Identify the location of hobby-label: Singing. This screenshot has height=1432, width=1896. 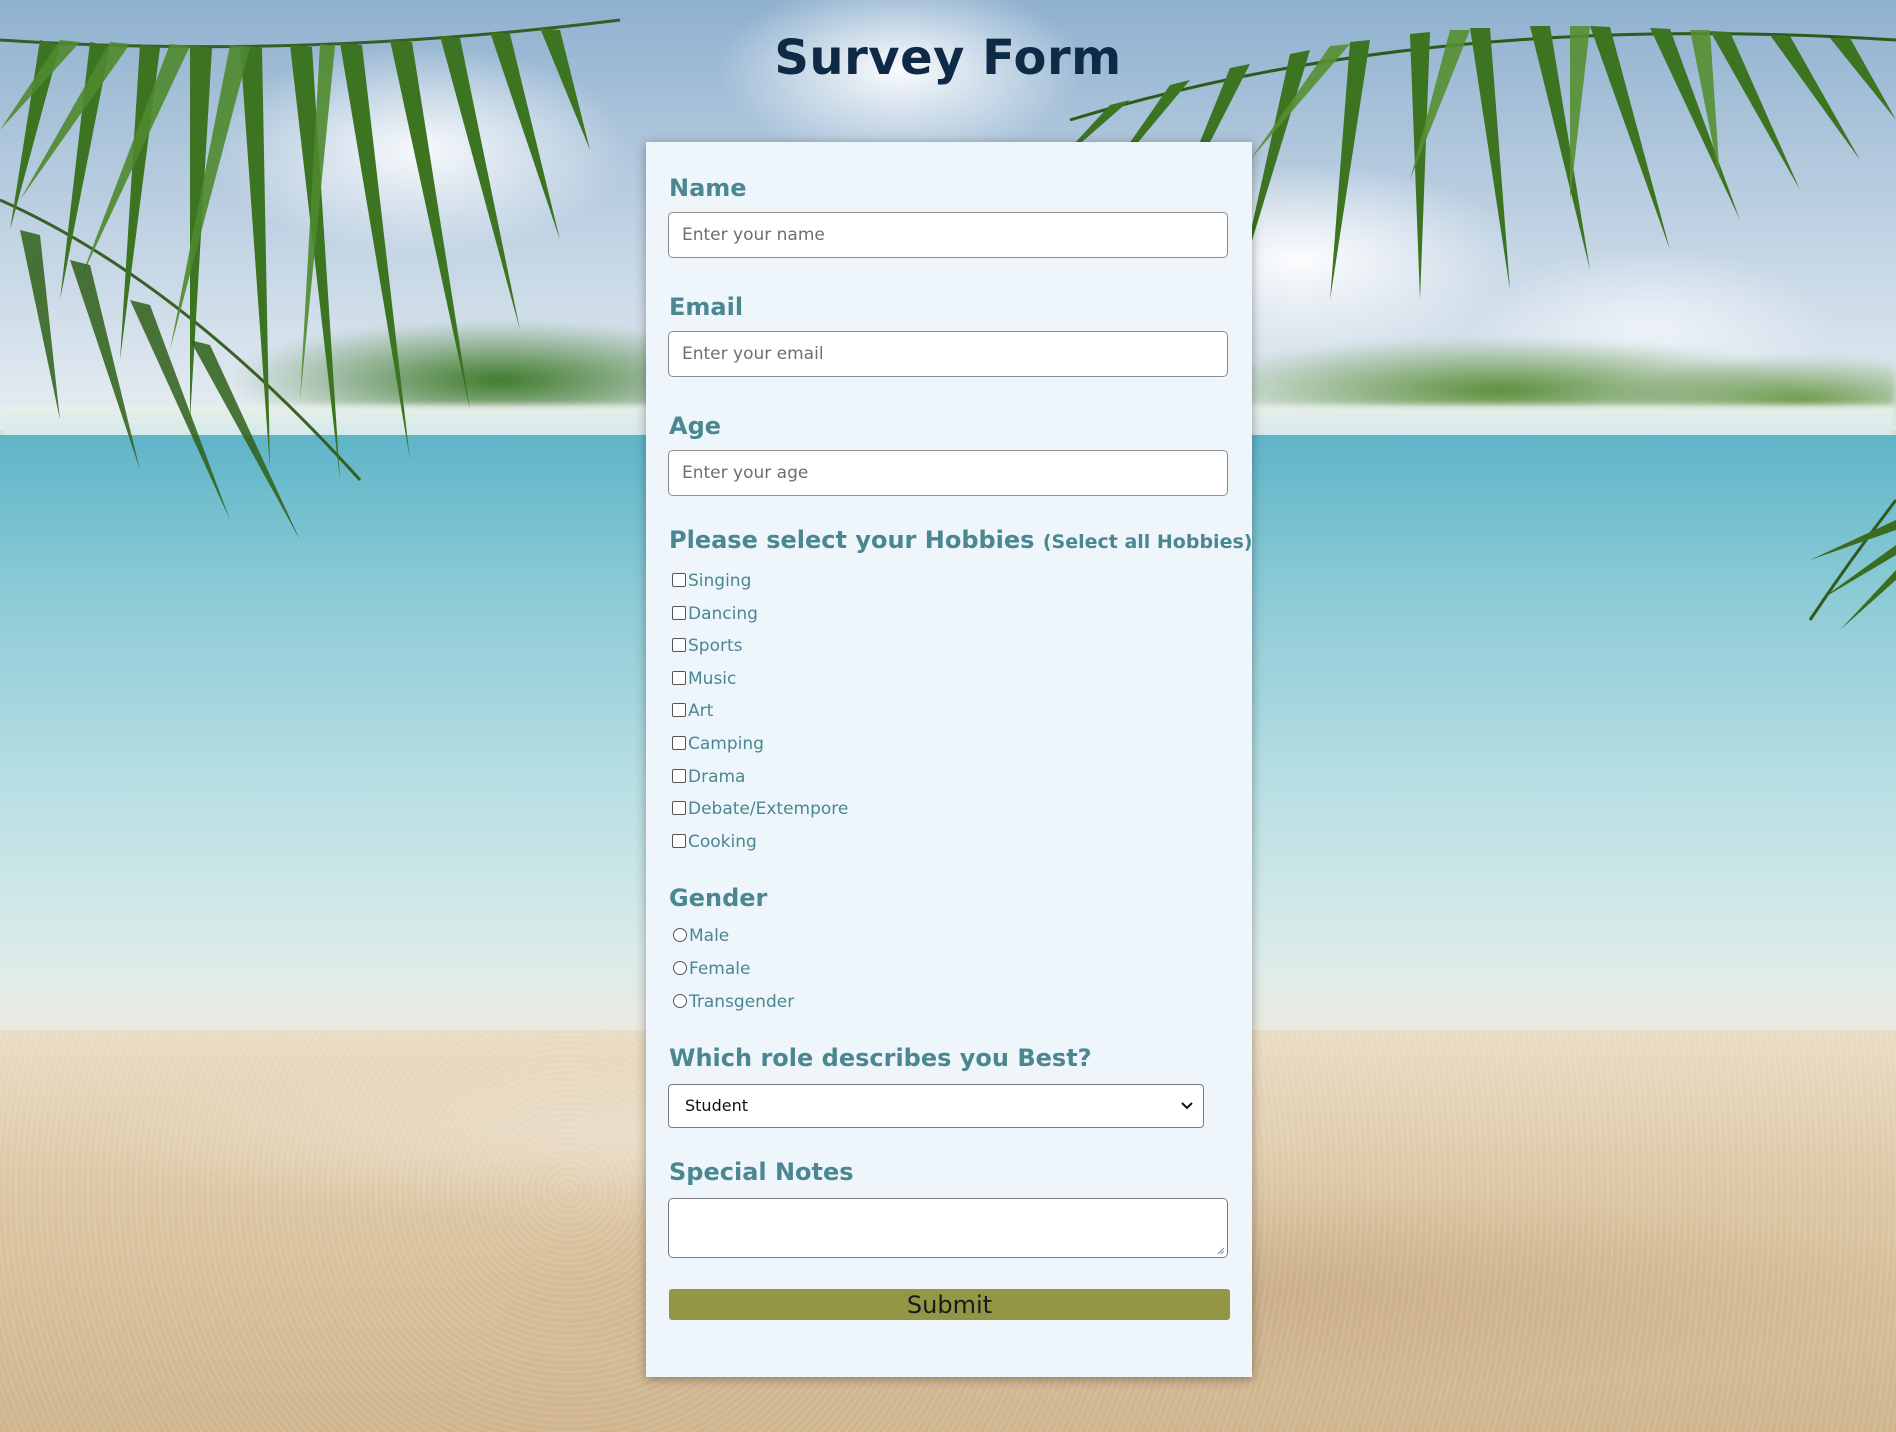
(720, 581).